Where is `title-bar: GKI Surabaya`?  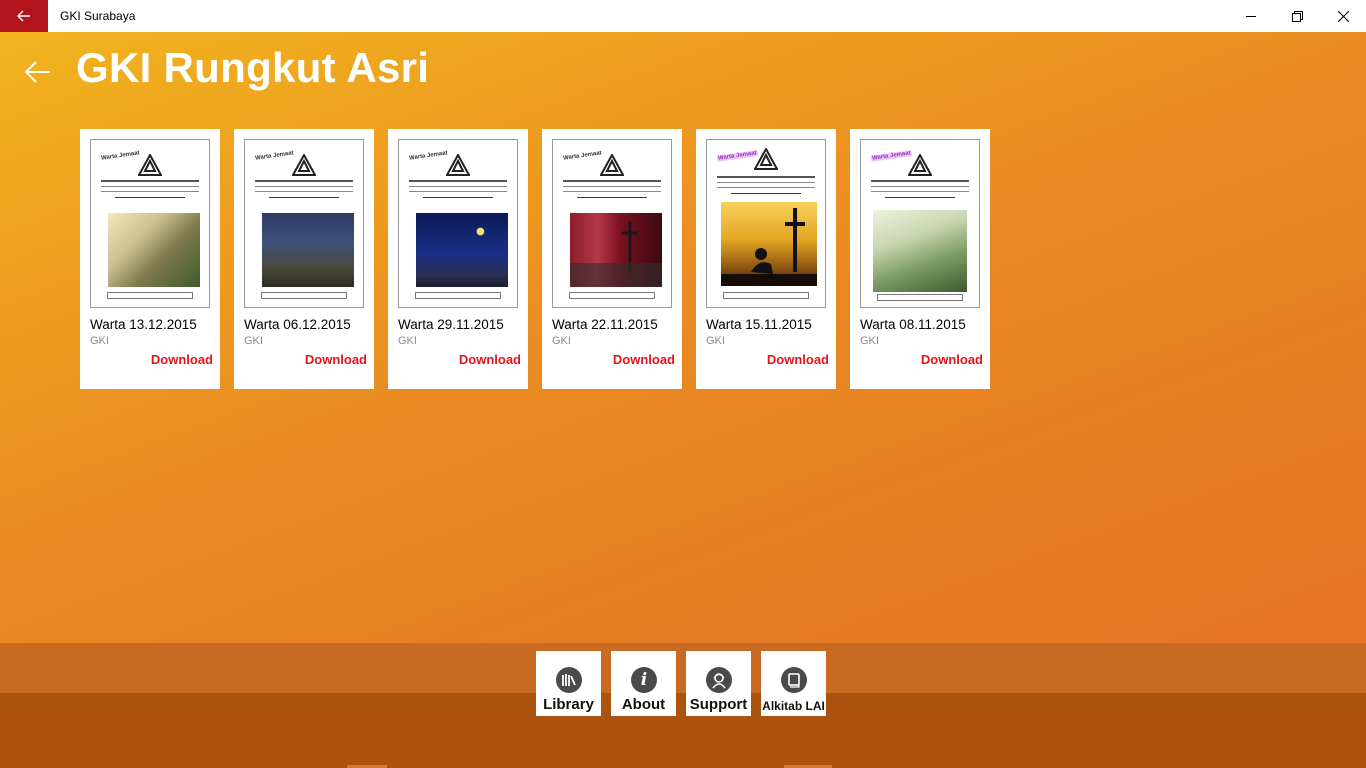 title-bar: GKI Surabaya is located at coordinates (683, 16).